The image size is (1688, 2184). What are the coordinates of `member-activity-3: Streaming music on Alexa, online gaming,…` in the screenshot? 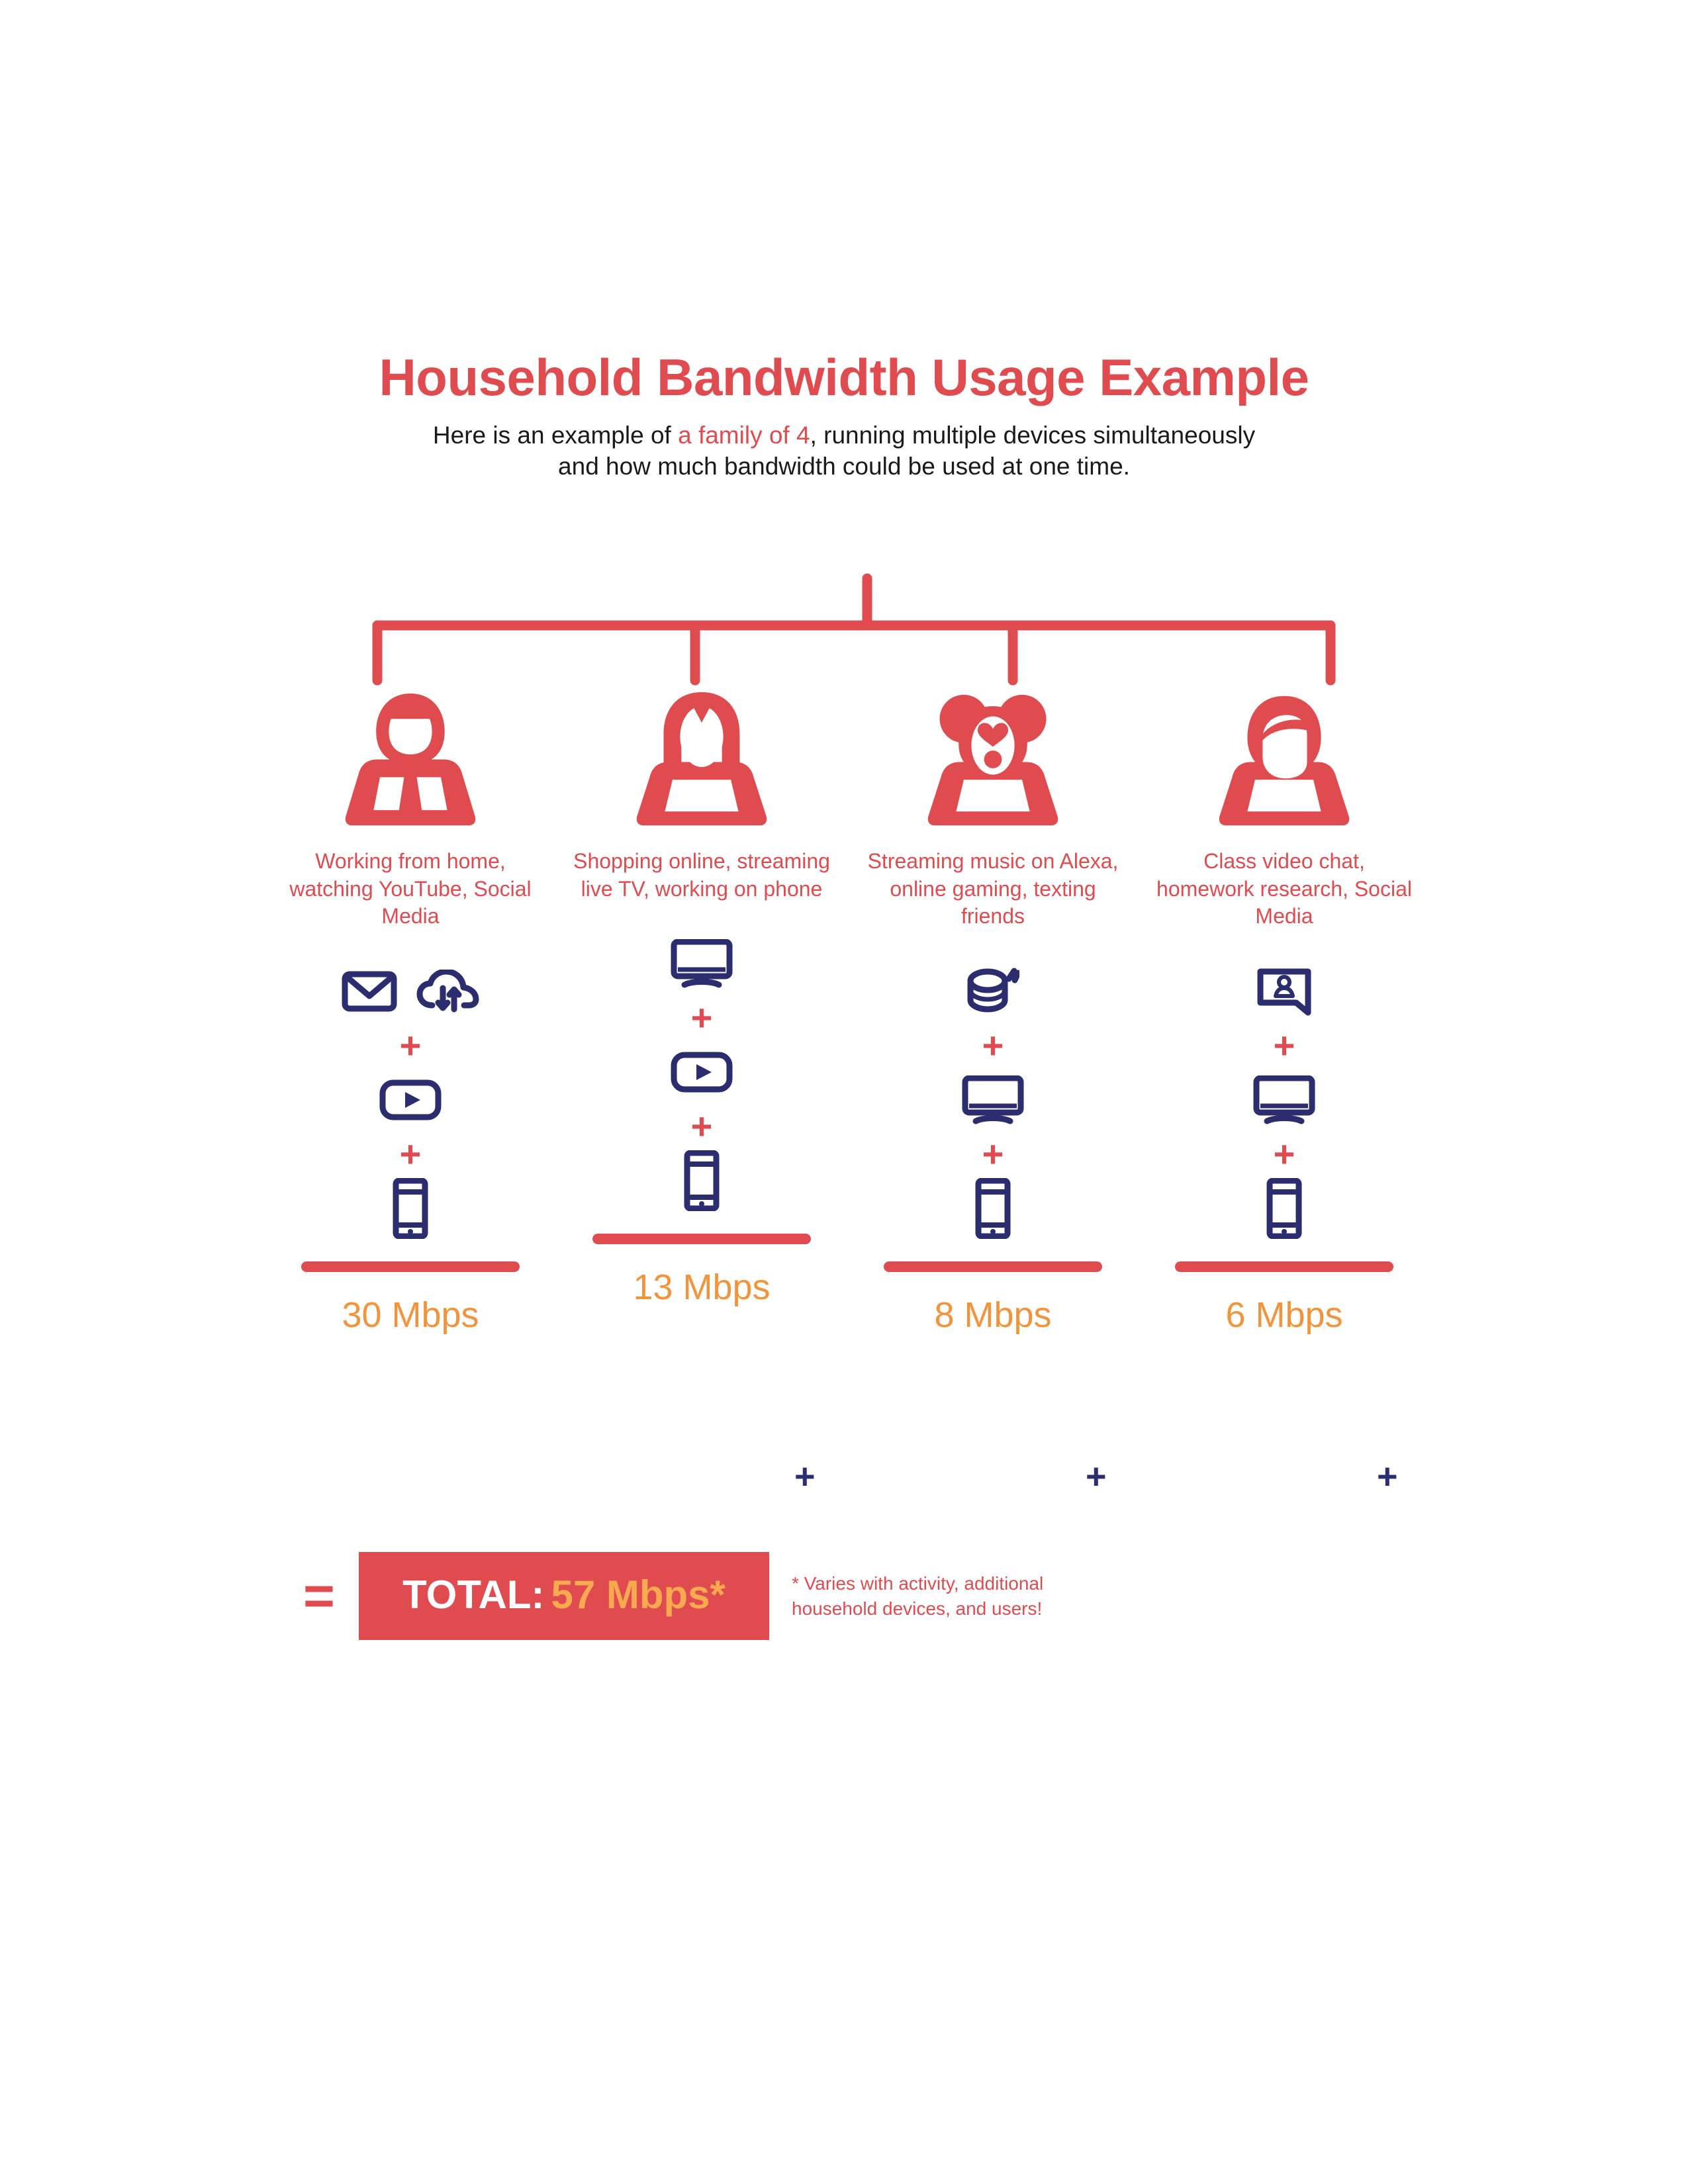 It's located at (993, 889).